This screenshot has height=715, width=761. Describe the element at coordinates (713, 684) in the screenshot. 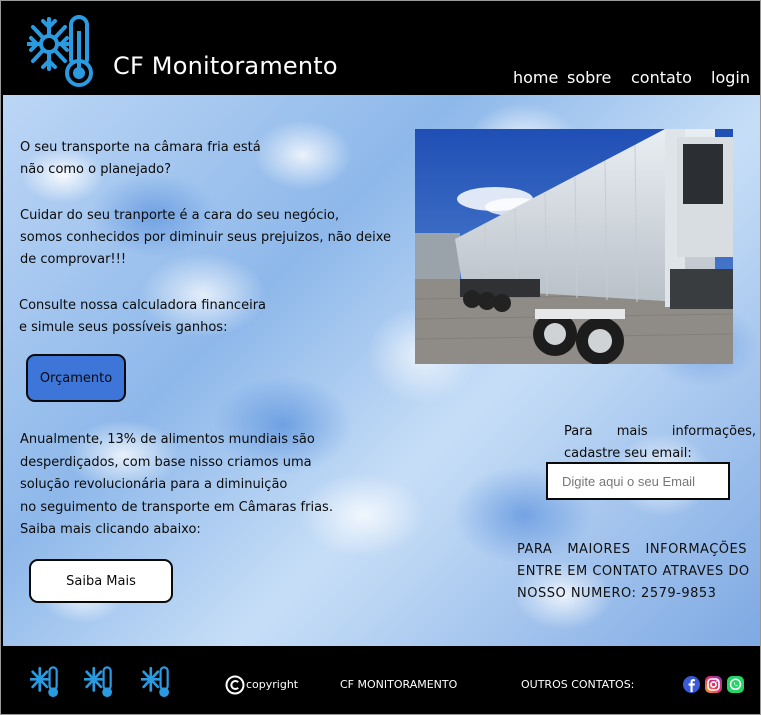

I see `instagram-icon` at that location.